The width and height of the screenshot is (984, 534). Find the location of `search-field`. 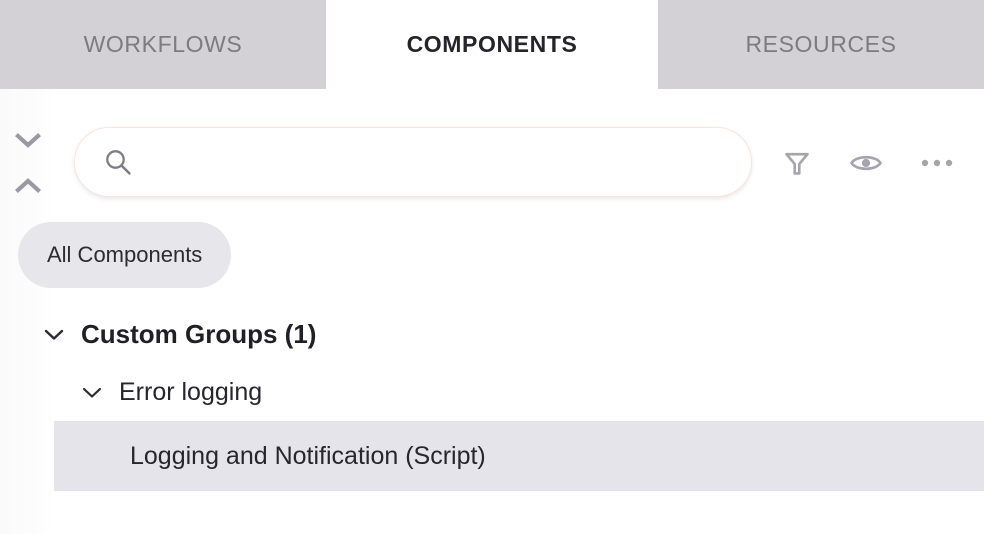

search-field is located at coordinates (413, 162).